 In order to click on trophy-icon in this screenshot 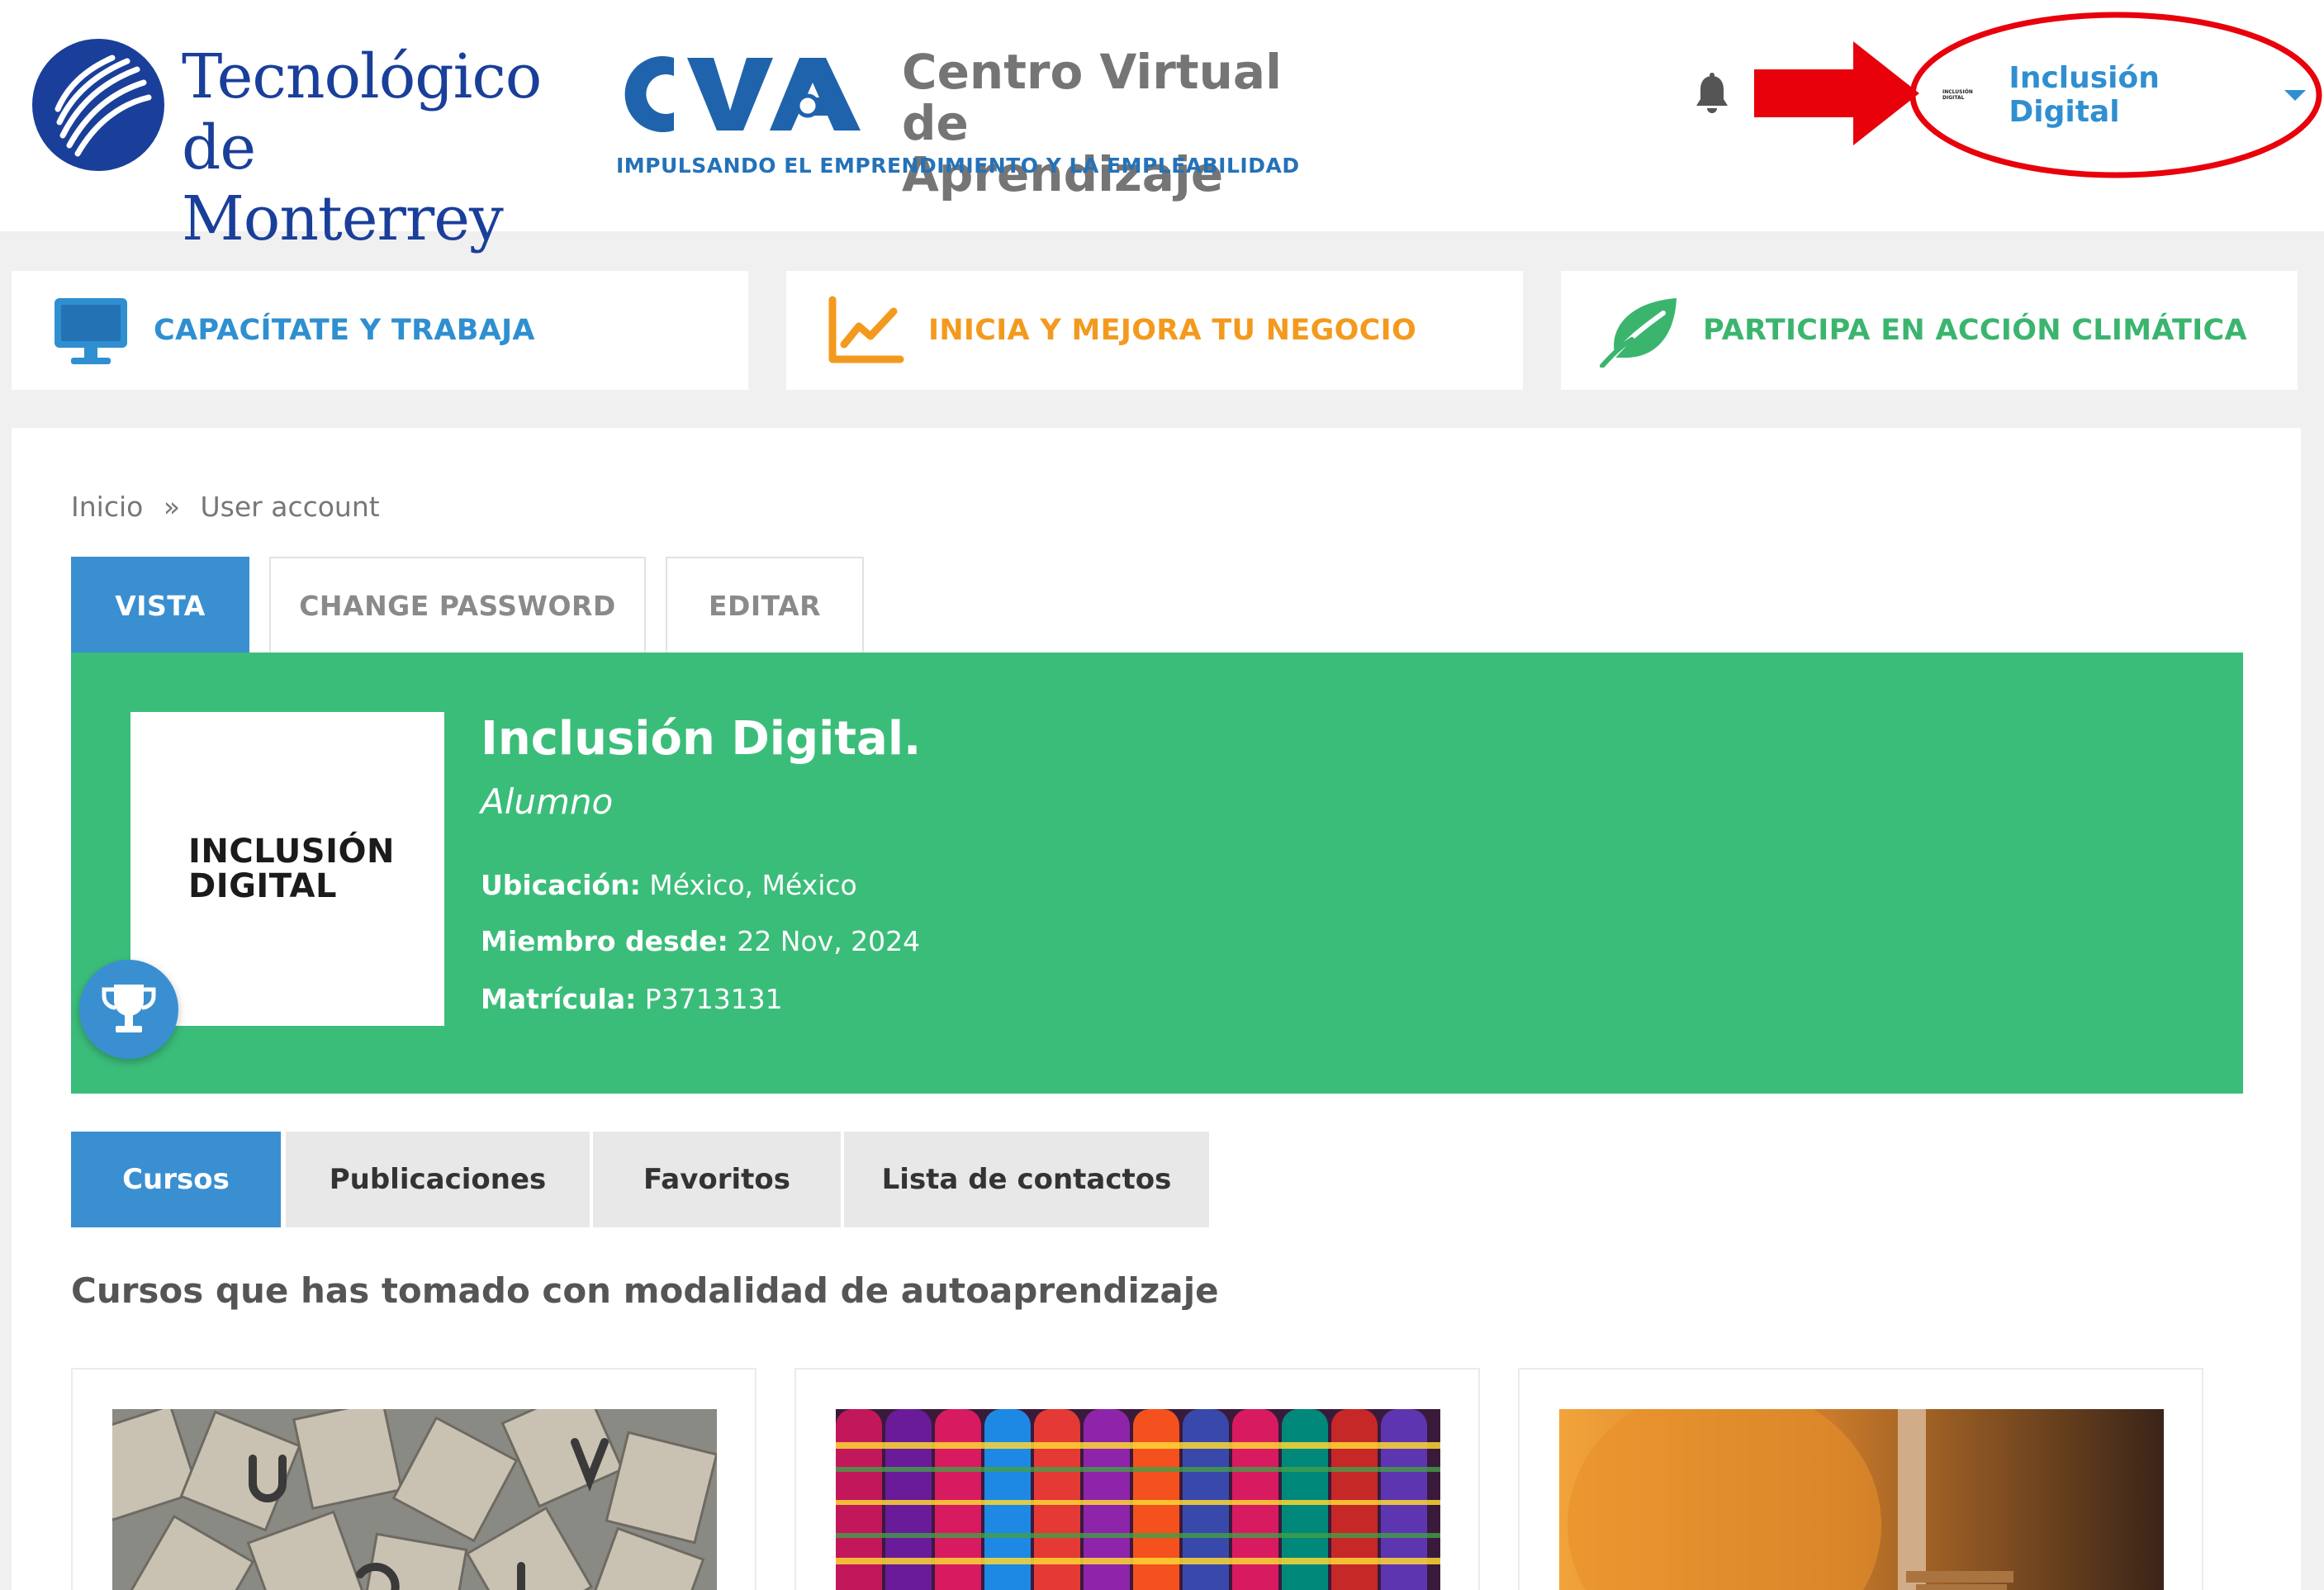, I will do `click(129, 1009)`.